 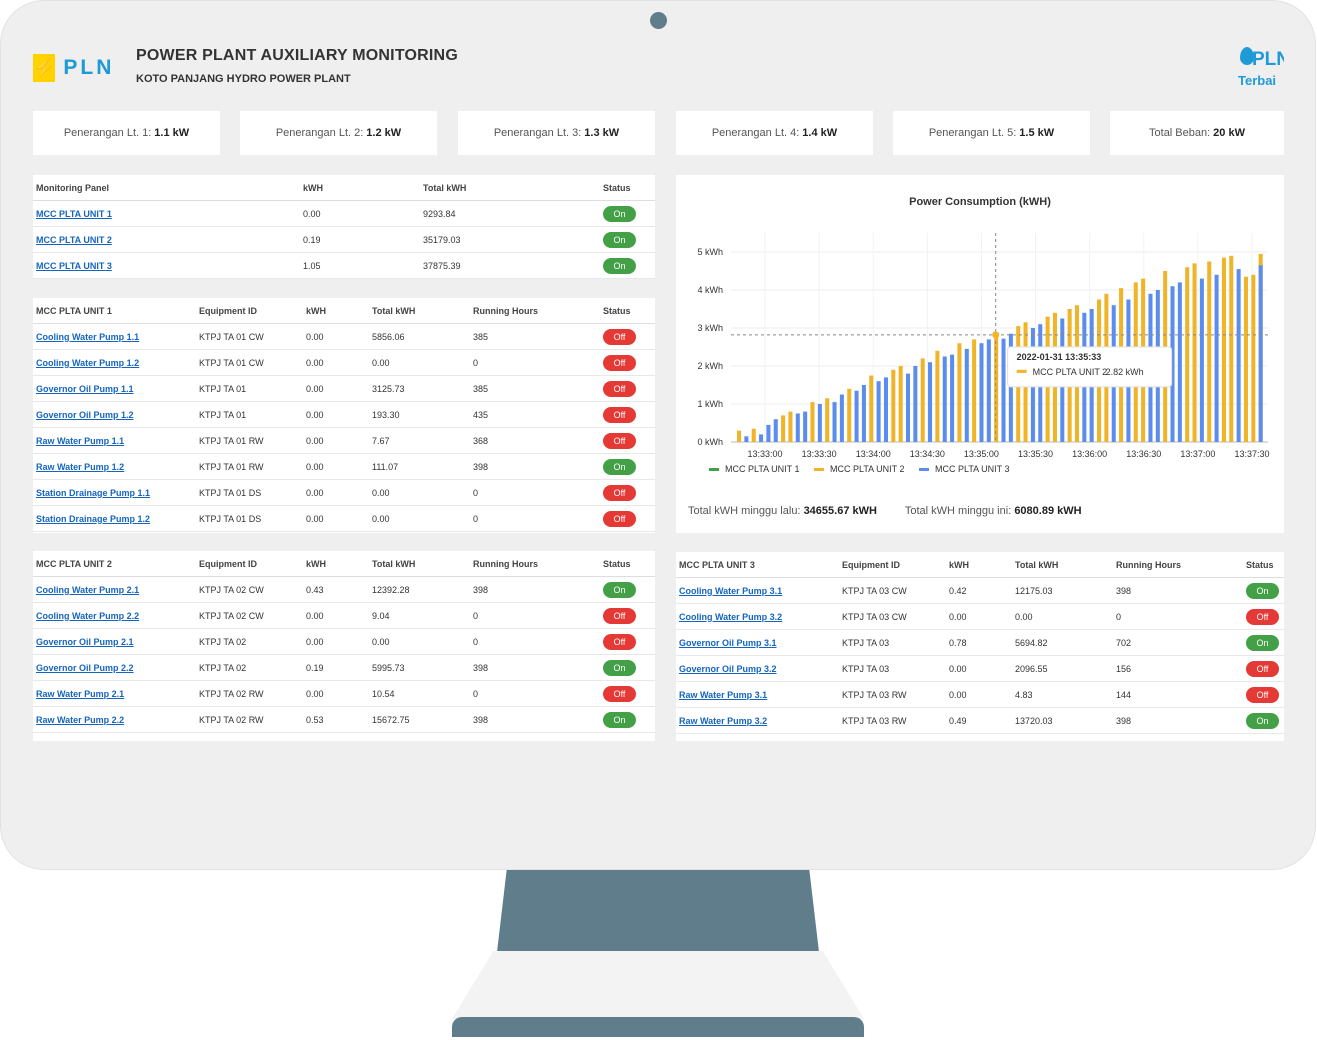 What do you see at coordinates (87, 590) in the screenshot?
I see `link-cooling-water-pump-2-1: Cooling Water Pump 2.1` at bounding box center [87, 590].